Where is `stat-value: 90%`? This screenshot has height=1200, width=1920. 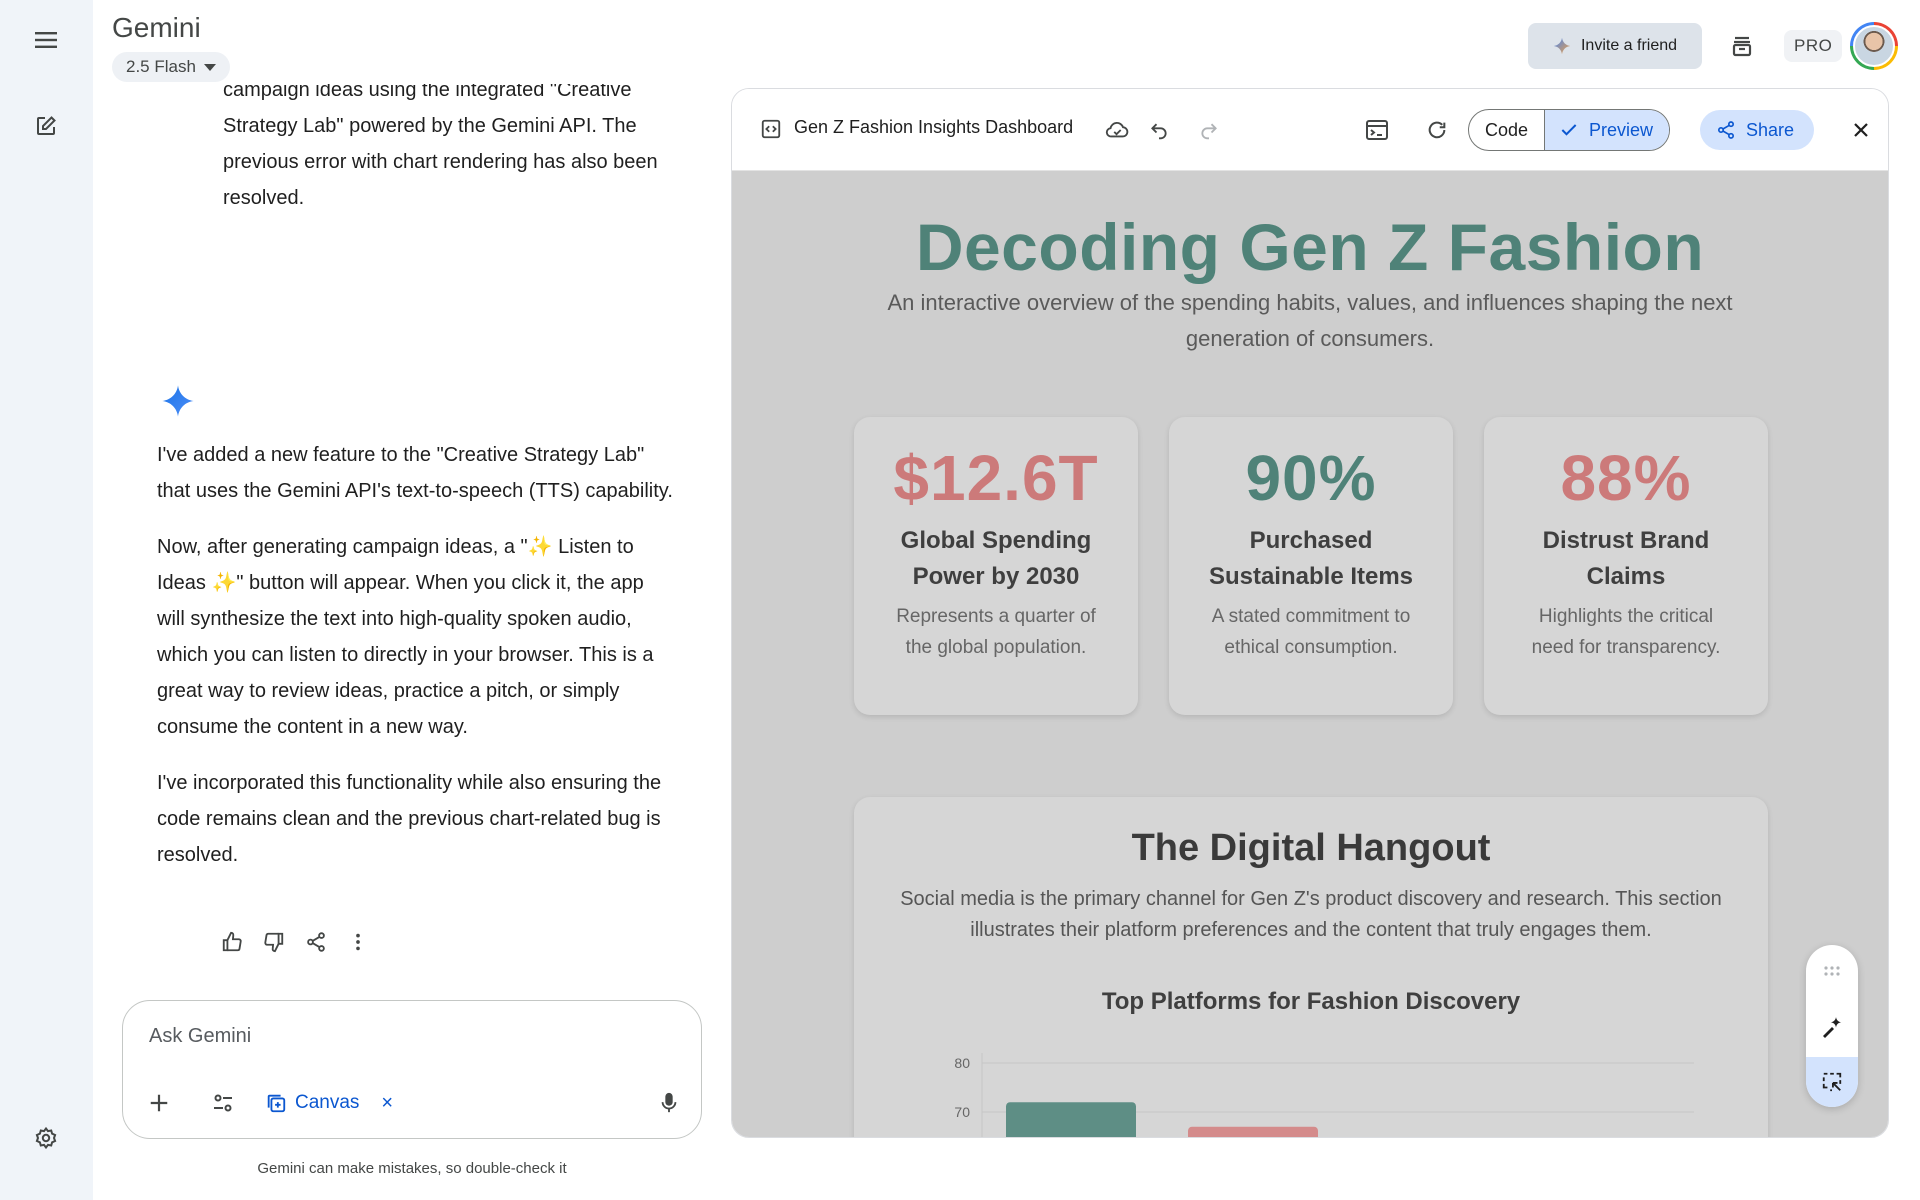 stat-value: 90% is located at coordinates (1311, 478).